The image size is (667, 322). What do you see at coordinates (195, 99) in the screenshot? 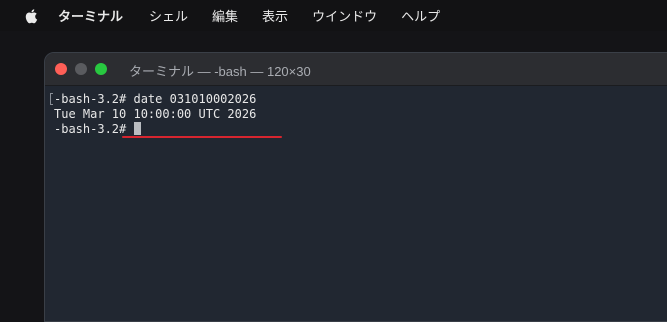
I see `command-text: date 031010002026` at bounding box center [195, 99].